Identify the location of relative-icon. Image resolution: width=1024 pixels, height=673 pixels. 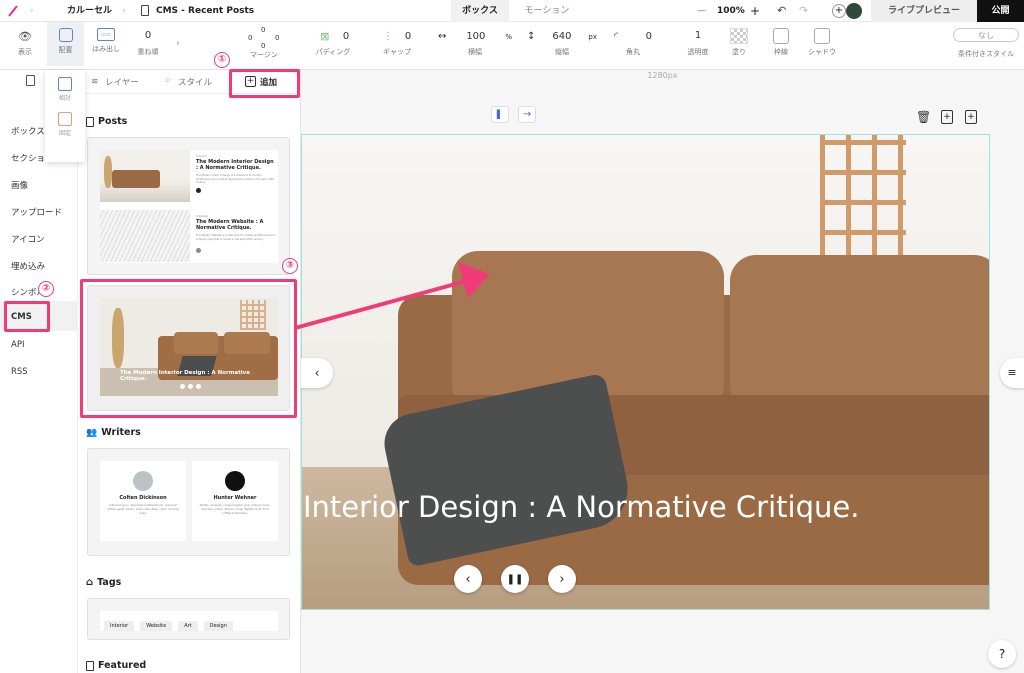
(65, 84).